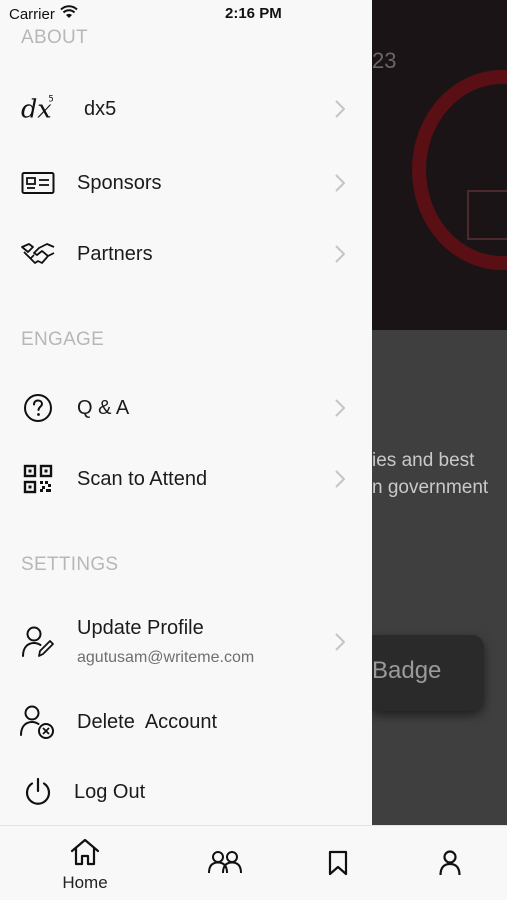  I want to click on section-title-settings: SETTINGS, so click(70, 564).